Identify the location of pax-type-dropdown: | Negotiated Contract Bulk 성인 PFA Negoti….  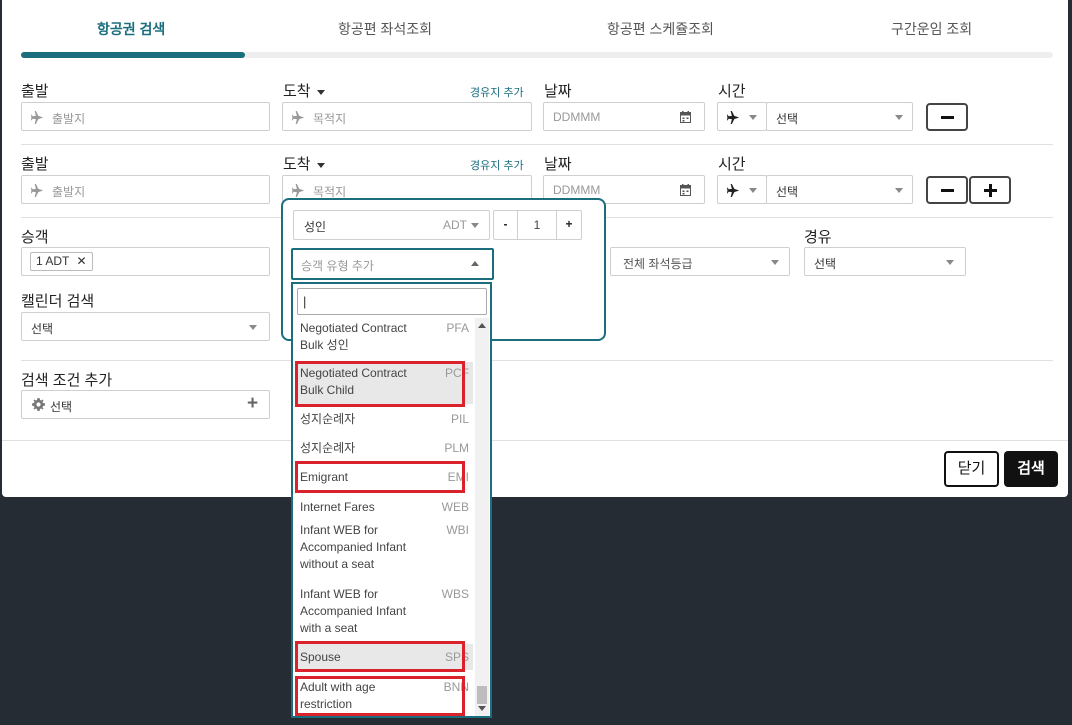
(391, 500).